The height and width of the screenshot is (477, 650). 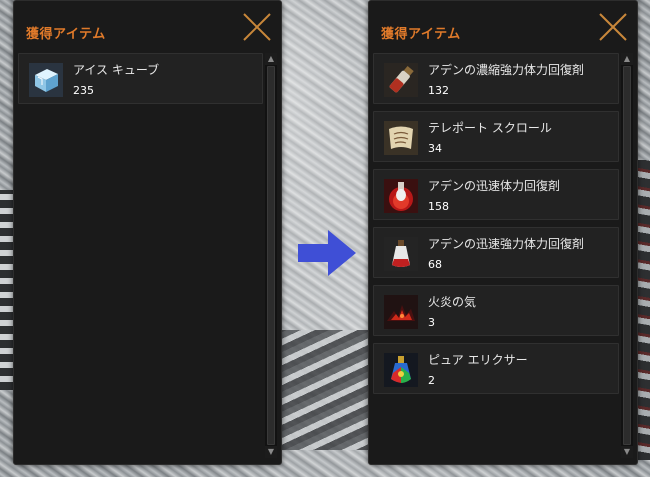 What do you see at coordinates (438, 90) in the screenshot?
I see `item-count: 132` at bounding box center [438, 90].